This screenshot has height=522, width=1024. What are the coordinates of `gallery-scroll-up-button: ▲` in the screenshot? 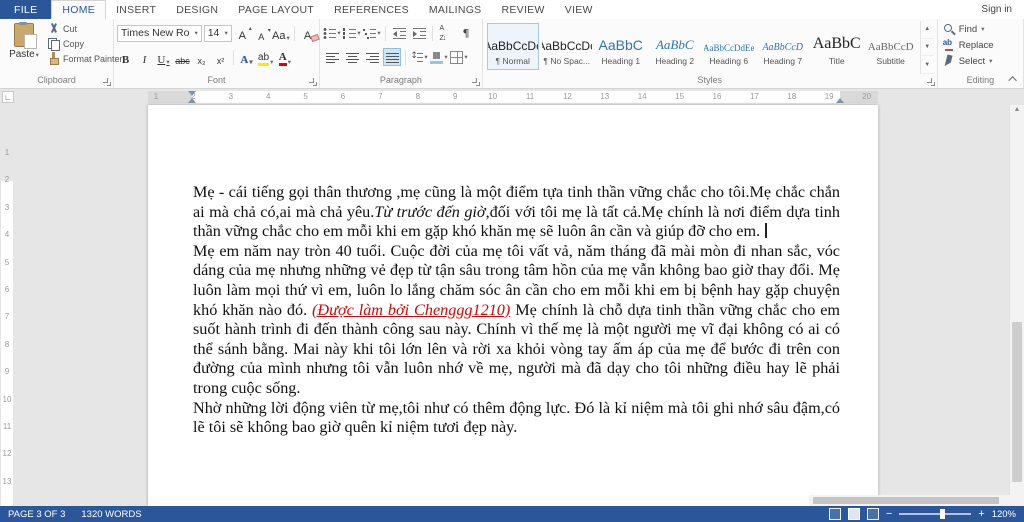 It's located at (927, 30).